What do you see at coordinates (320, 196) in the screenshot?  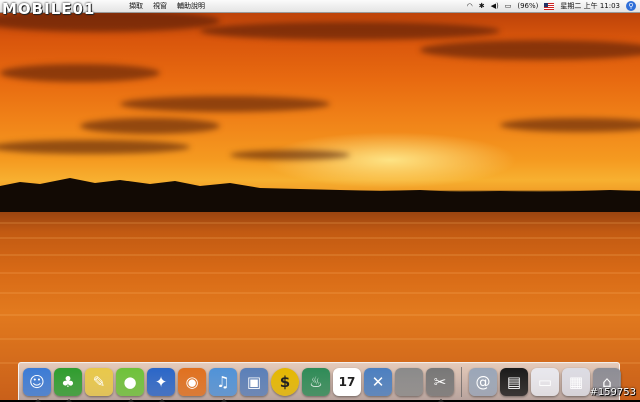 I see `treeline` at bounding box center [320, 196].